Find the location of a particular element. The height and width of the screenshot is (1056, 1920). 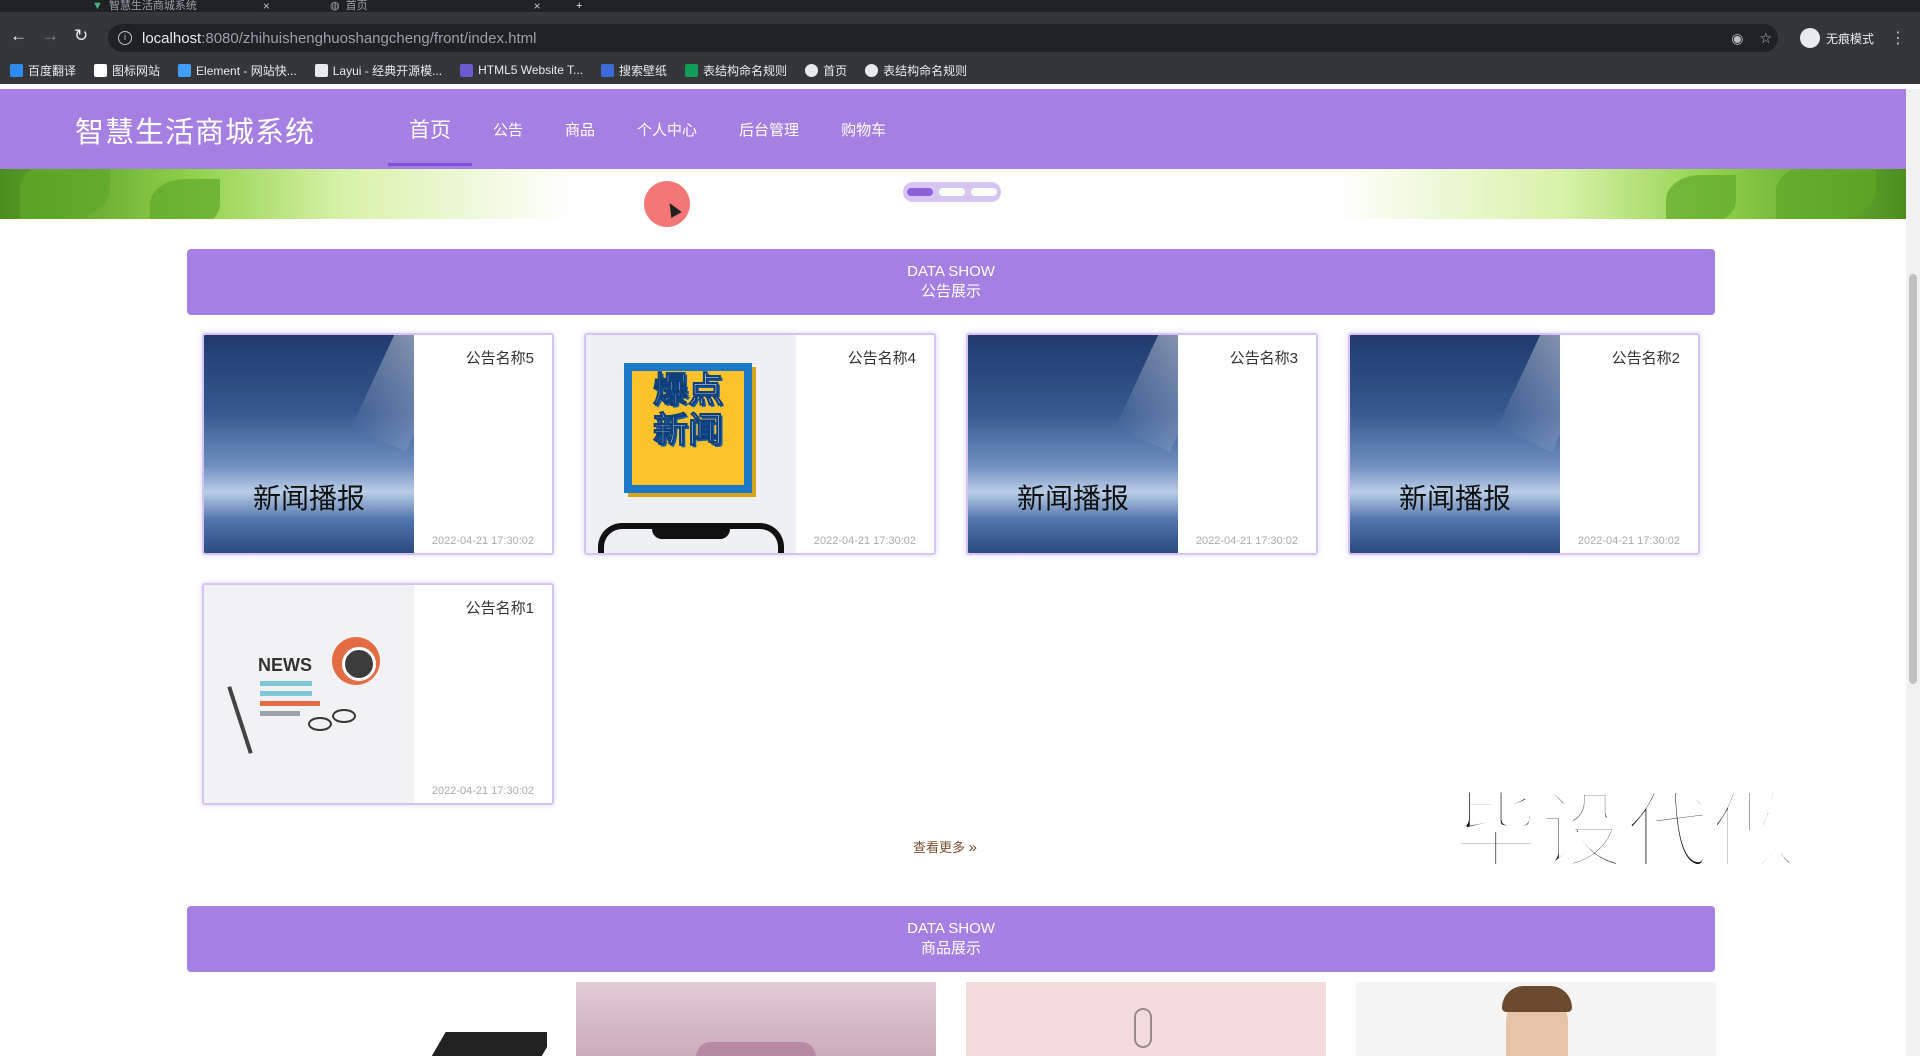

notice-card: 爆点 新闻 公告名称4 2022-04-21 17:30:02 is located at coordinates (760, 444).